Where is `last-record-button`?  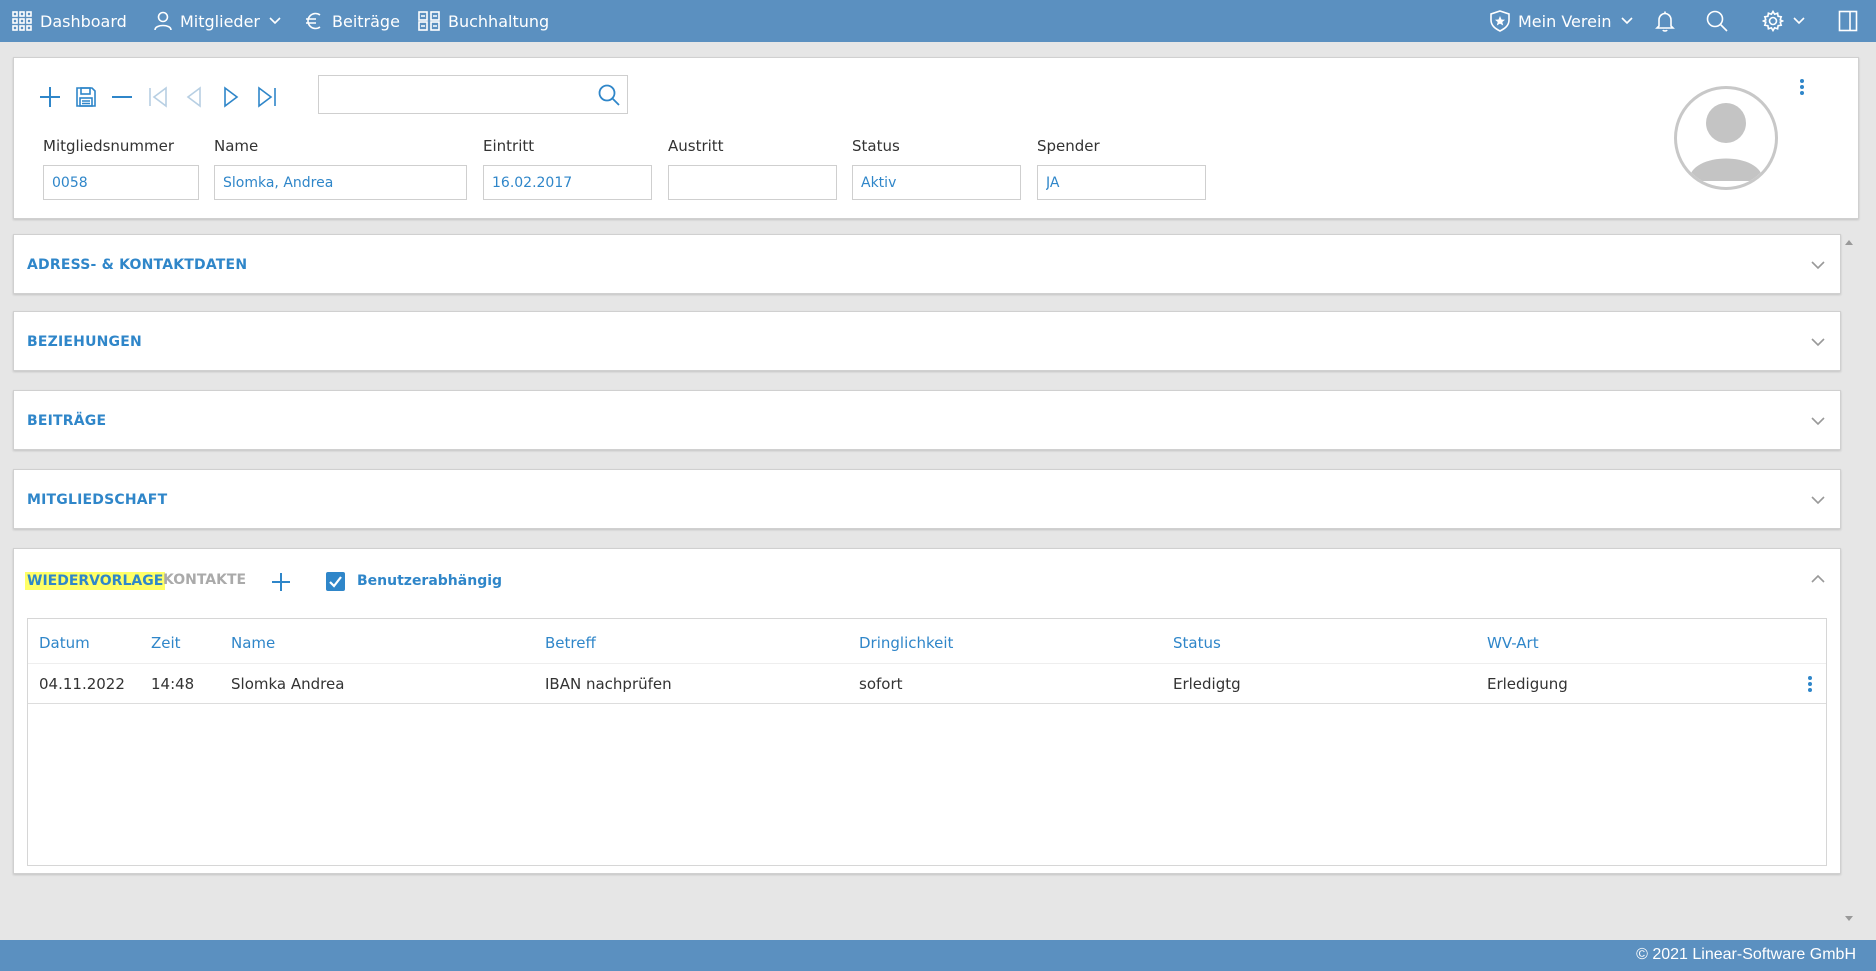
last-record-button is located at coordinates (267, 97).